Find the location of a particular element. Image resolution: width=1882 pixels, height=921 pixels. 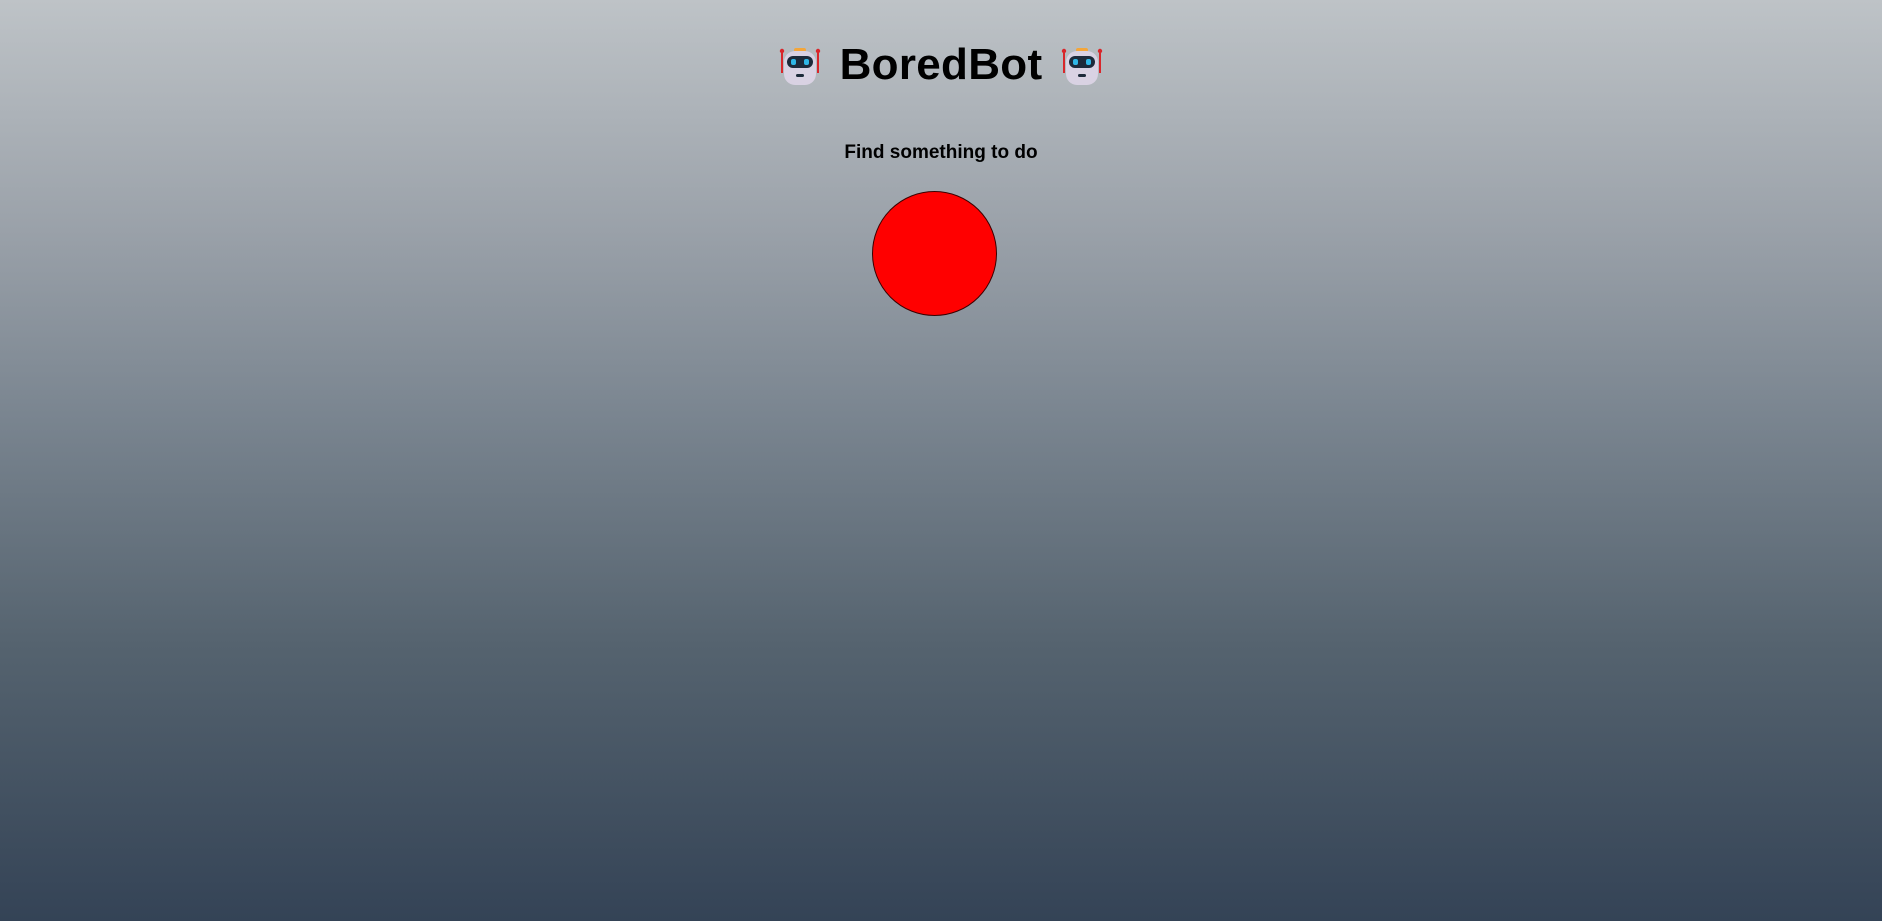

app-title: BoredBot is located at coordinates (941, 64).